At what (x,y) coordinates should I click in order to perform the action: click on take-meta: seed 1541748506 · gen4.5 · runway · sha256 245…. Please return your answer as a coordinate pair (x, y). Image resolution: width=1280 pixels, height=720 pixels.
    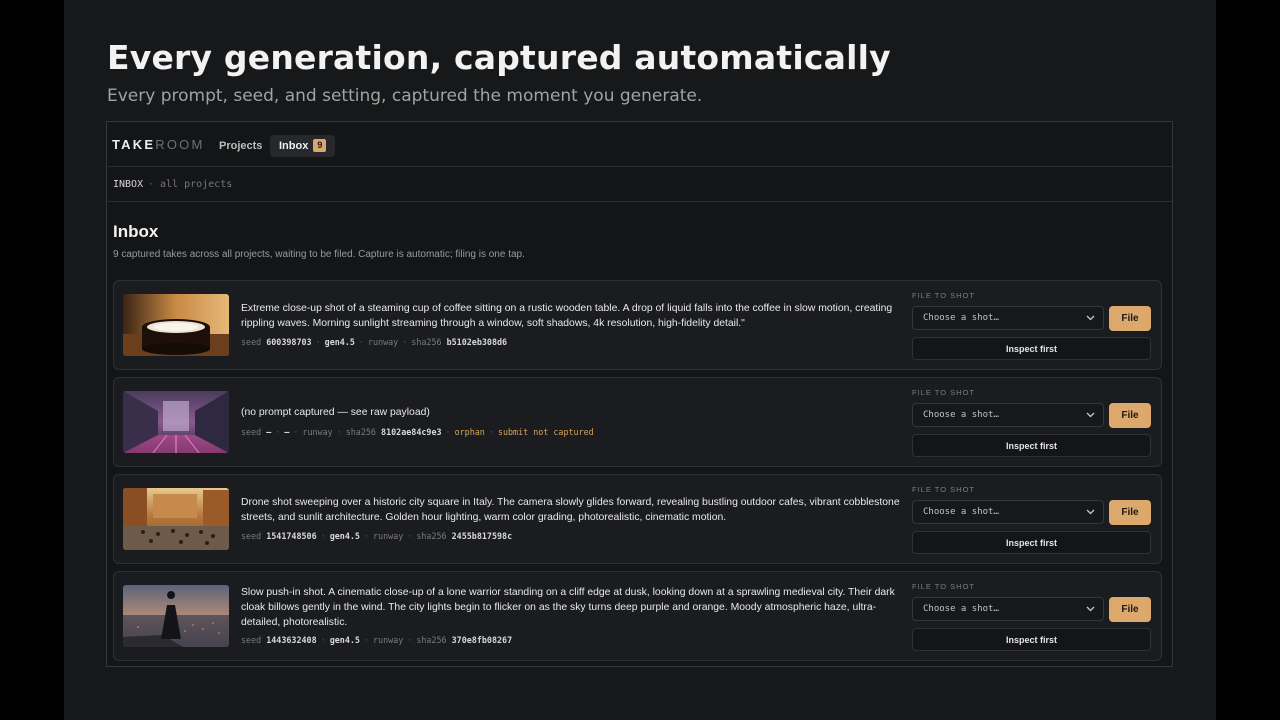
    Looking at the image, I should click on (377, 536).